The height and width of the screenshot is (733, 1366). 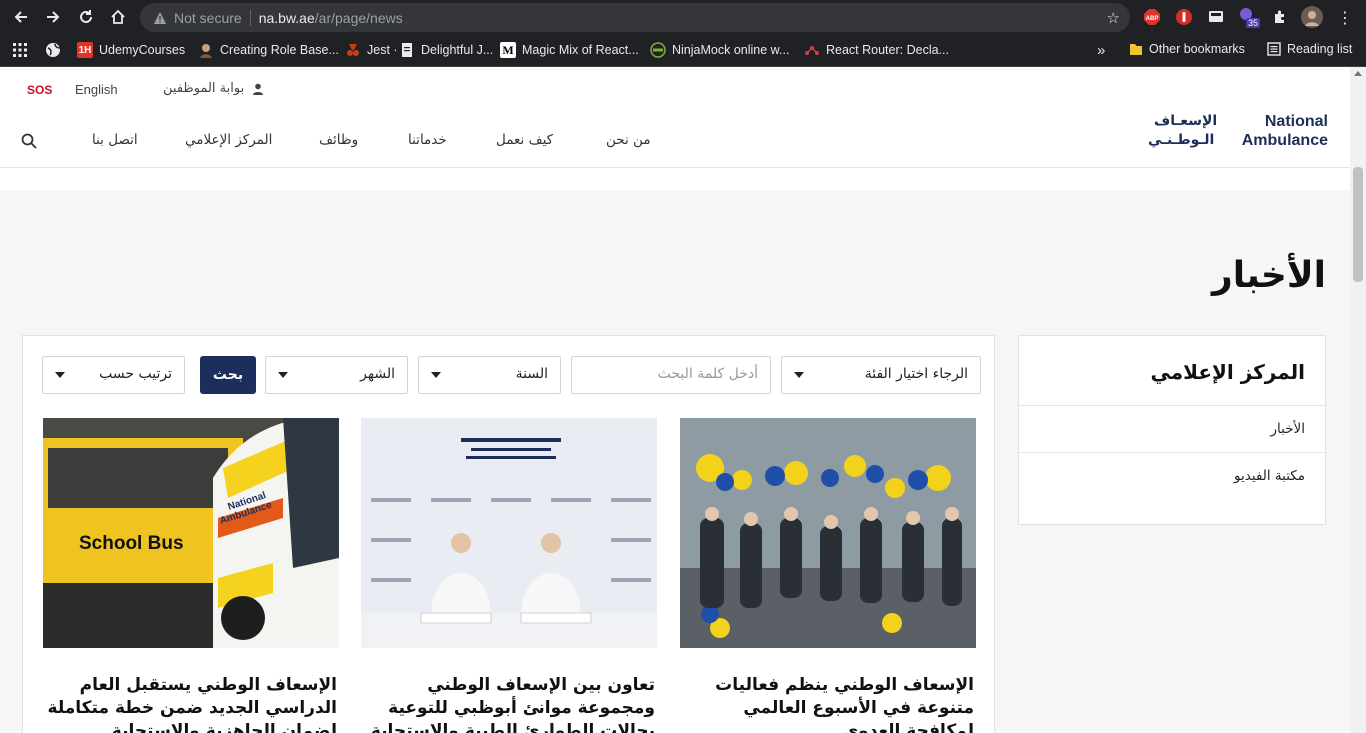 I want to click on medium-favicon-icon: M, so click(x=508, y=50).